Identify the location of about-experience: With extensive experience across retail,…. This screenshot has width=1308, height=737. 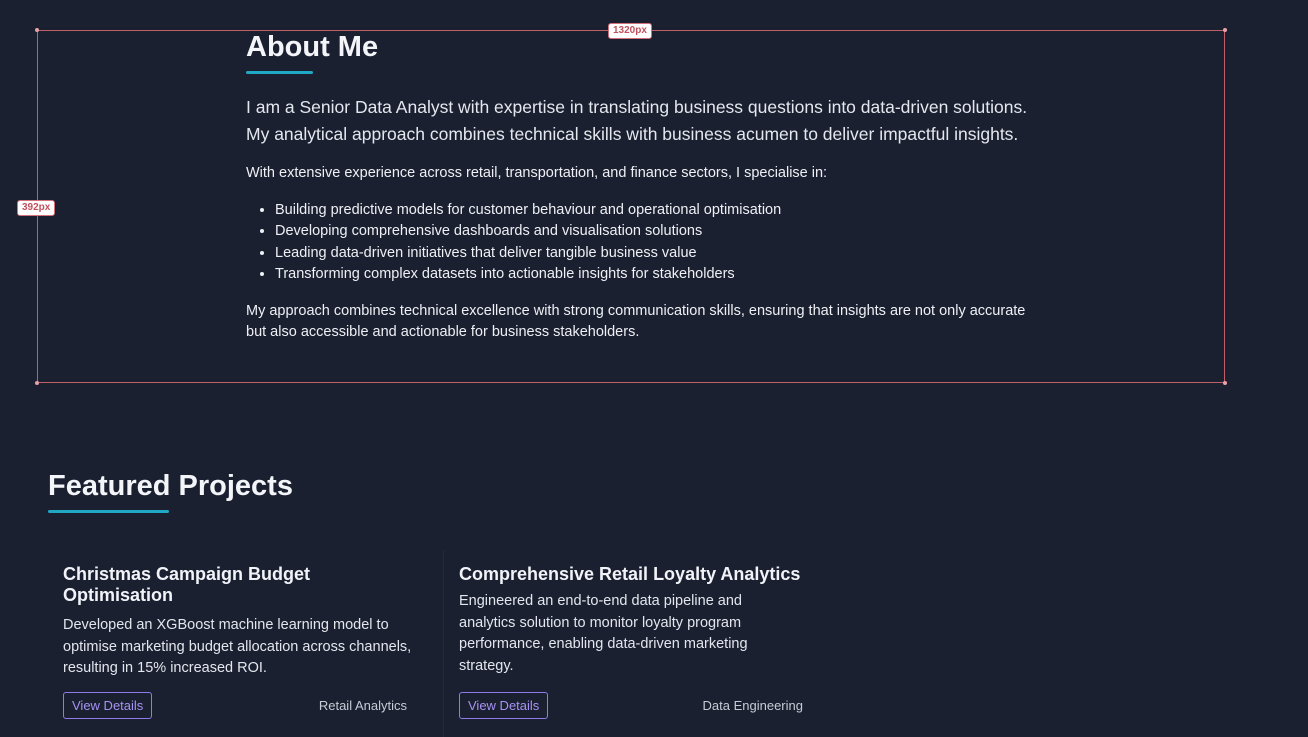
(537, 173).